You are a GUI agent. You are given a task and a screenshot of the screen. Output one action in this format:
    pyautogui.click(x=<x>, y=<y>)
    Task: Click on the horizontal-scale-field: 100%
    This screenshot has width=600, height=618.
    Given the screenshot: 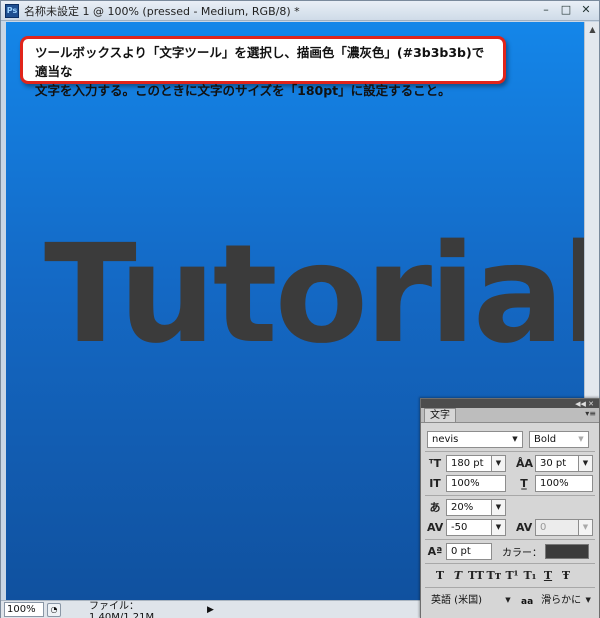 What is the action you would take?
    pyautogui.click(x=564, y=483)
    